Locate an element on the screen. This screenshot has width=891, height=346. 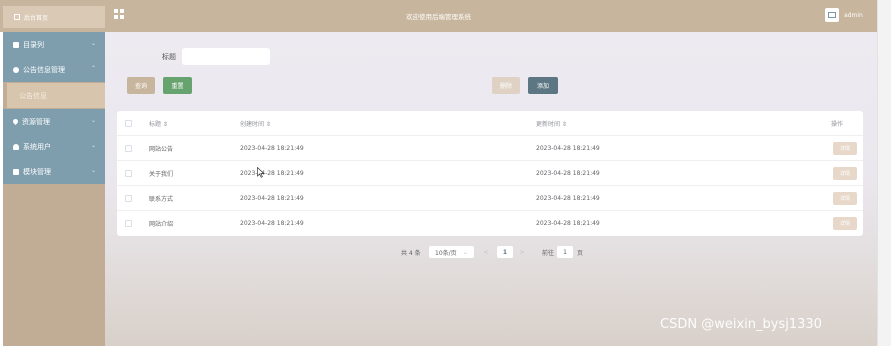
page-size-select: 10条/页 ⌄ is located at coordinates (451, 252).